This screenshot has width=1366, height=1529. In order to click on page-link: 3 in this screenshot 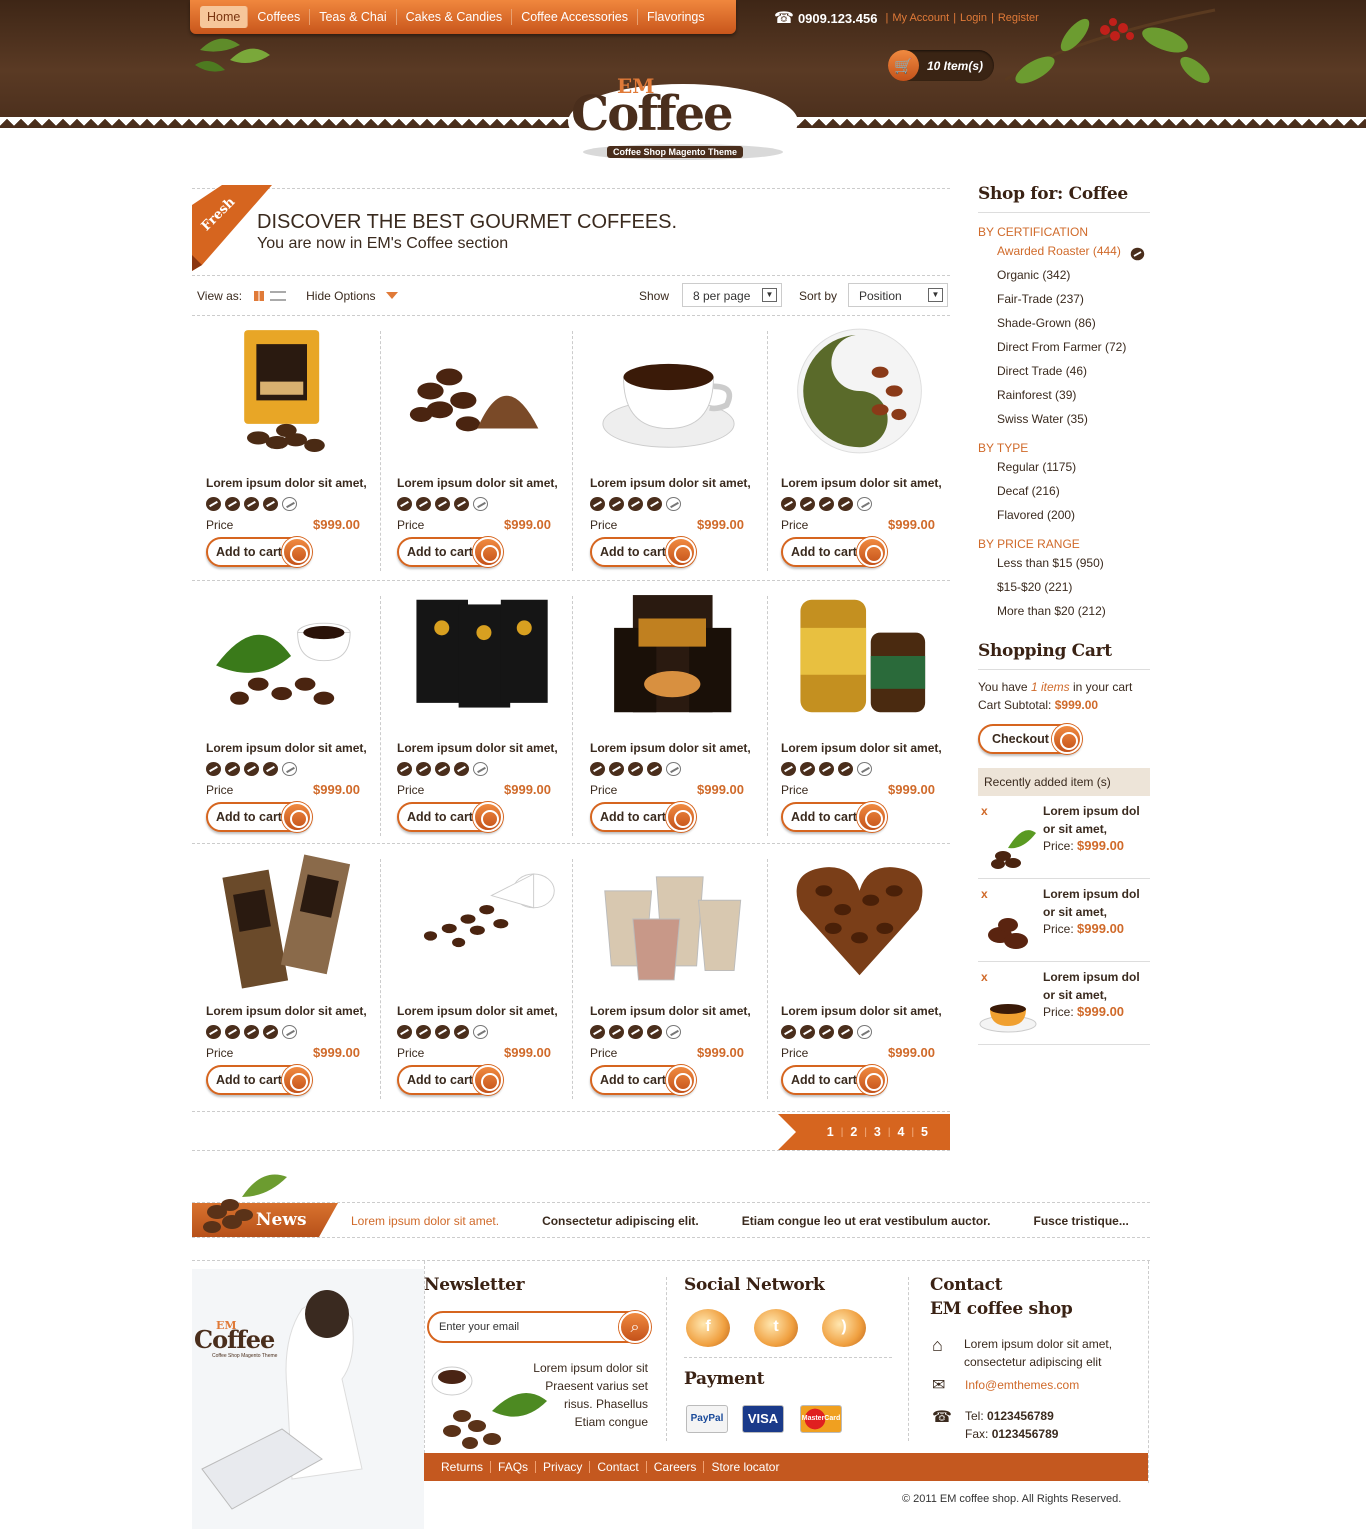, I will do `click(877, 1132)`.